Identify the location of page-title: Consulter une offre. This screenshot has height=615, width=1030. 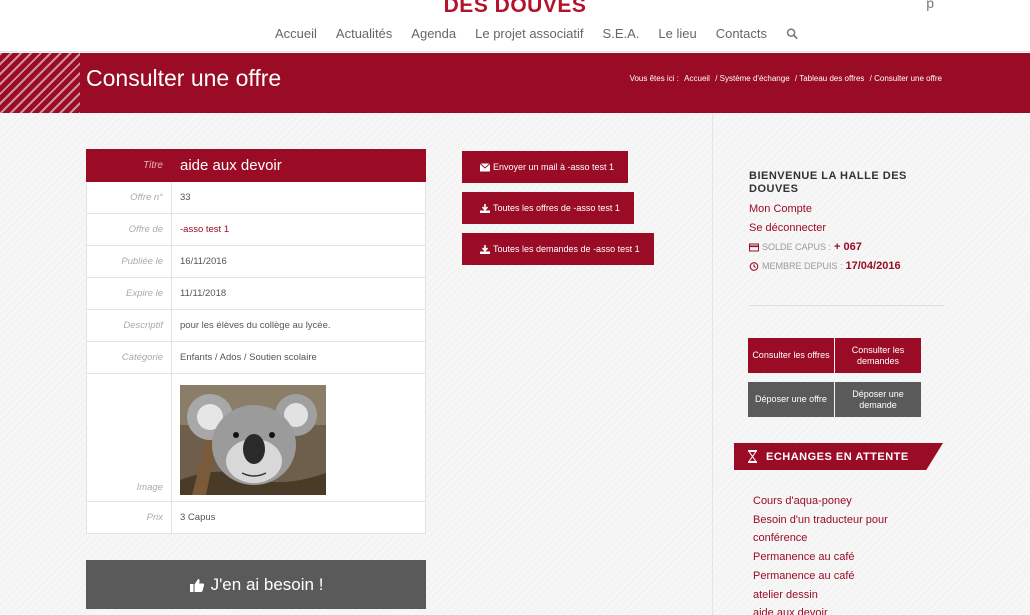
(184, 78).